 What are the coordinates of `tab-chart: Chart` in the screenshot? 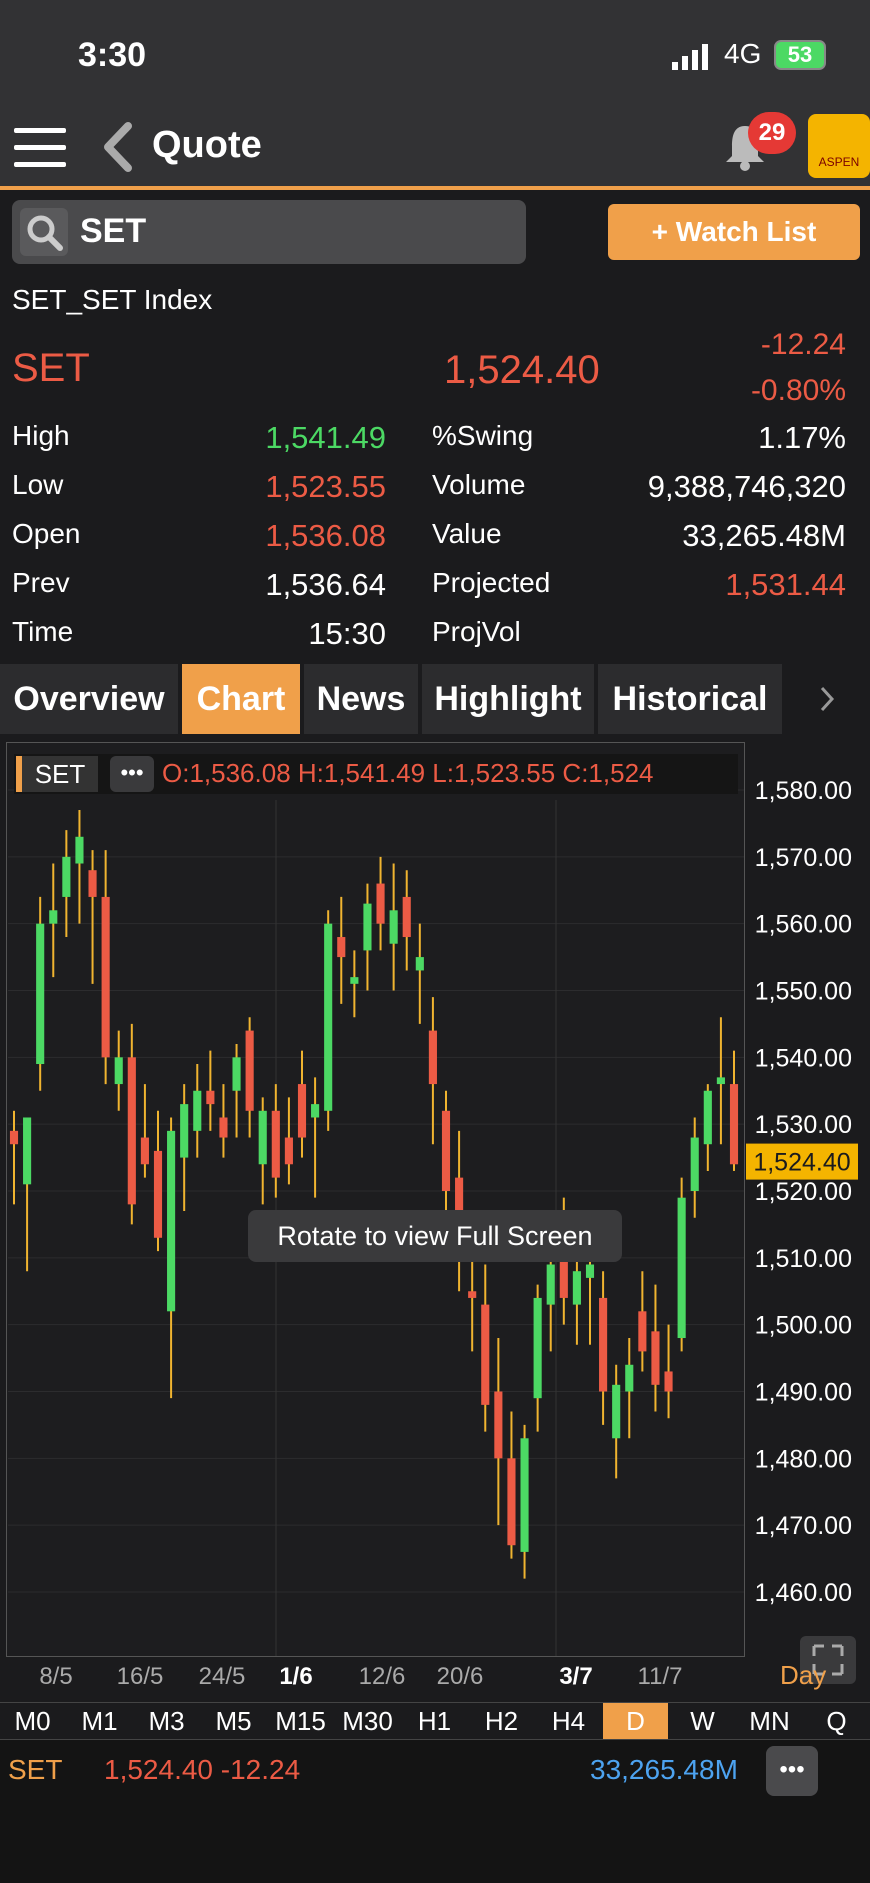 It's located at (241, 699).